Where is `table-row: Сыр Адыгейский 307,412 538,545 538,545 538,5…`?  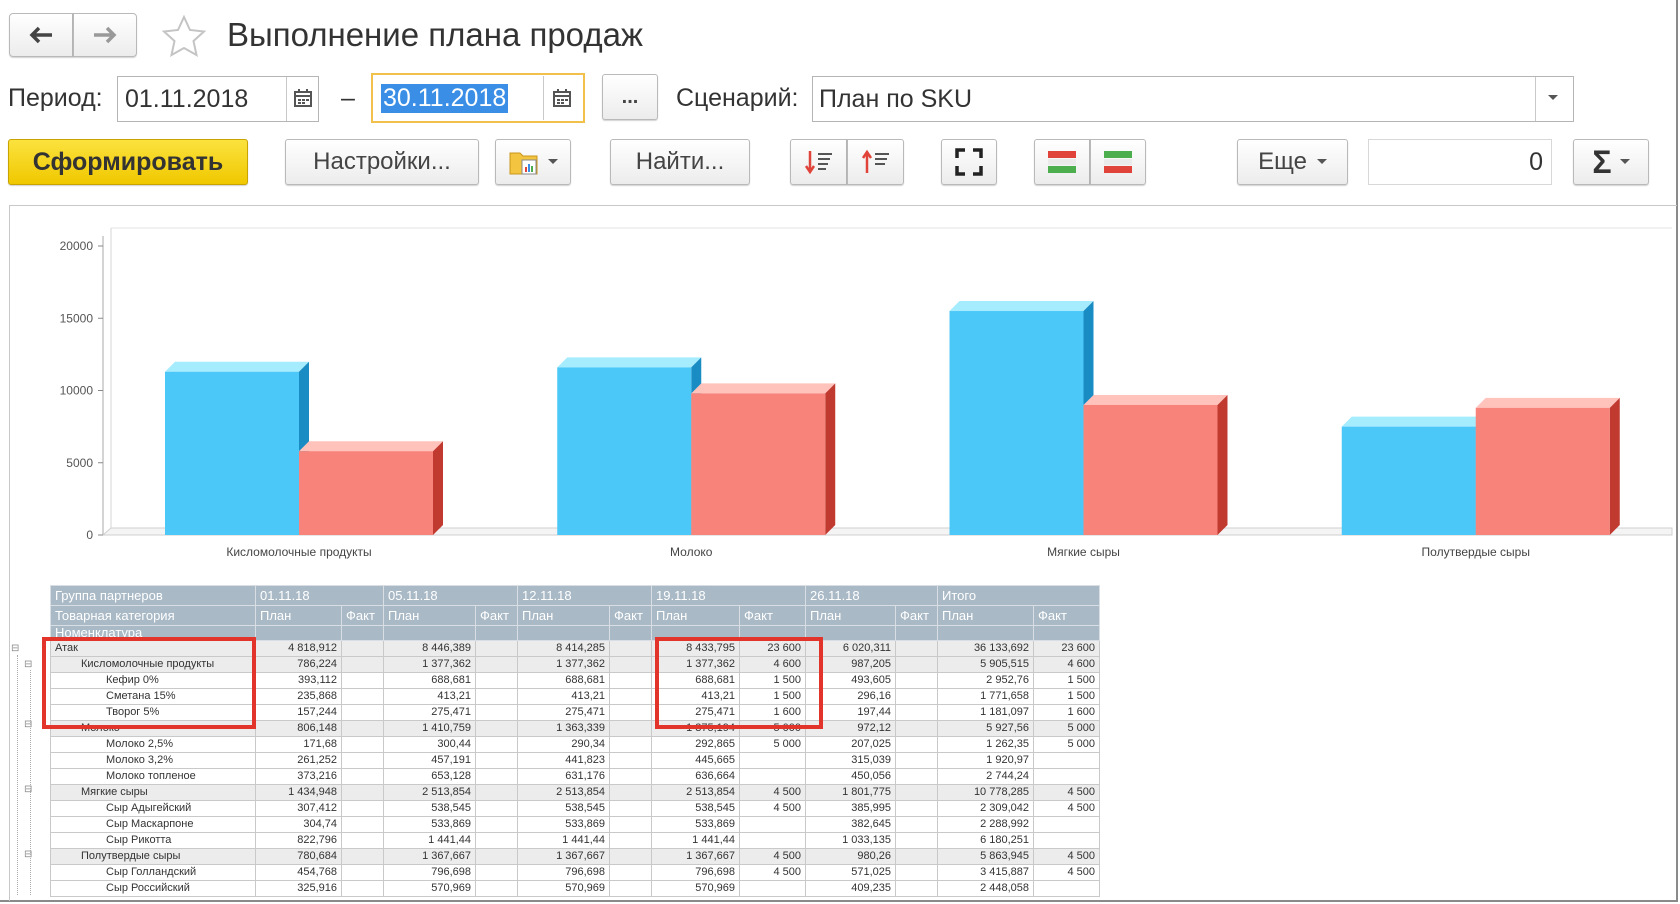
table-row: Сыр Адыгейский 307,412 538,545 538,545 538,5… is located at coordinates (575, 808).